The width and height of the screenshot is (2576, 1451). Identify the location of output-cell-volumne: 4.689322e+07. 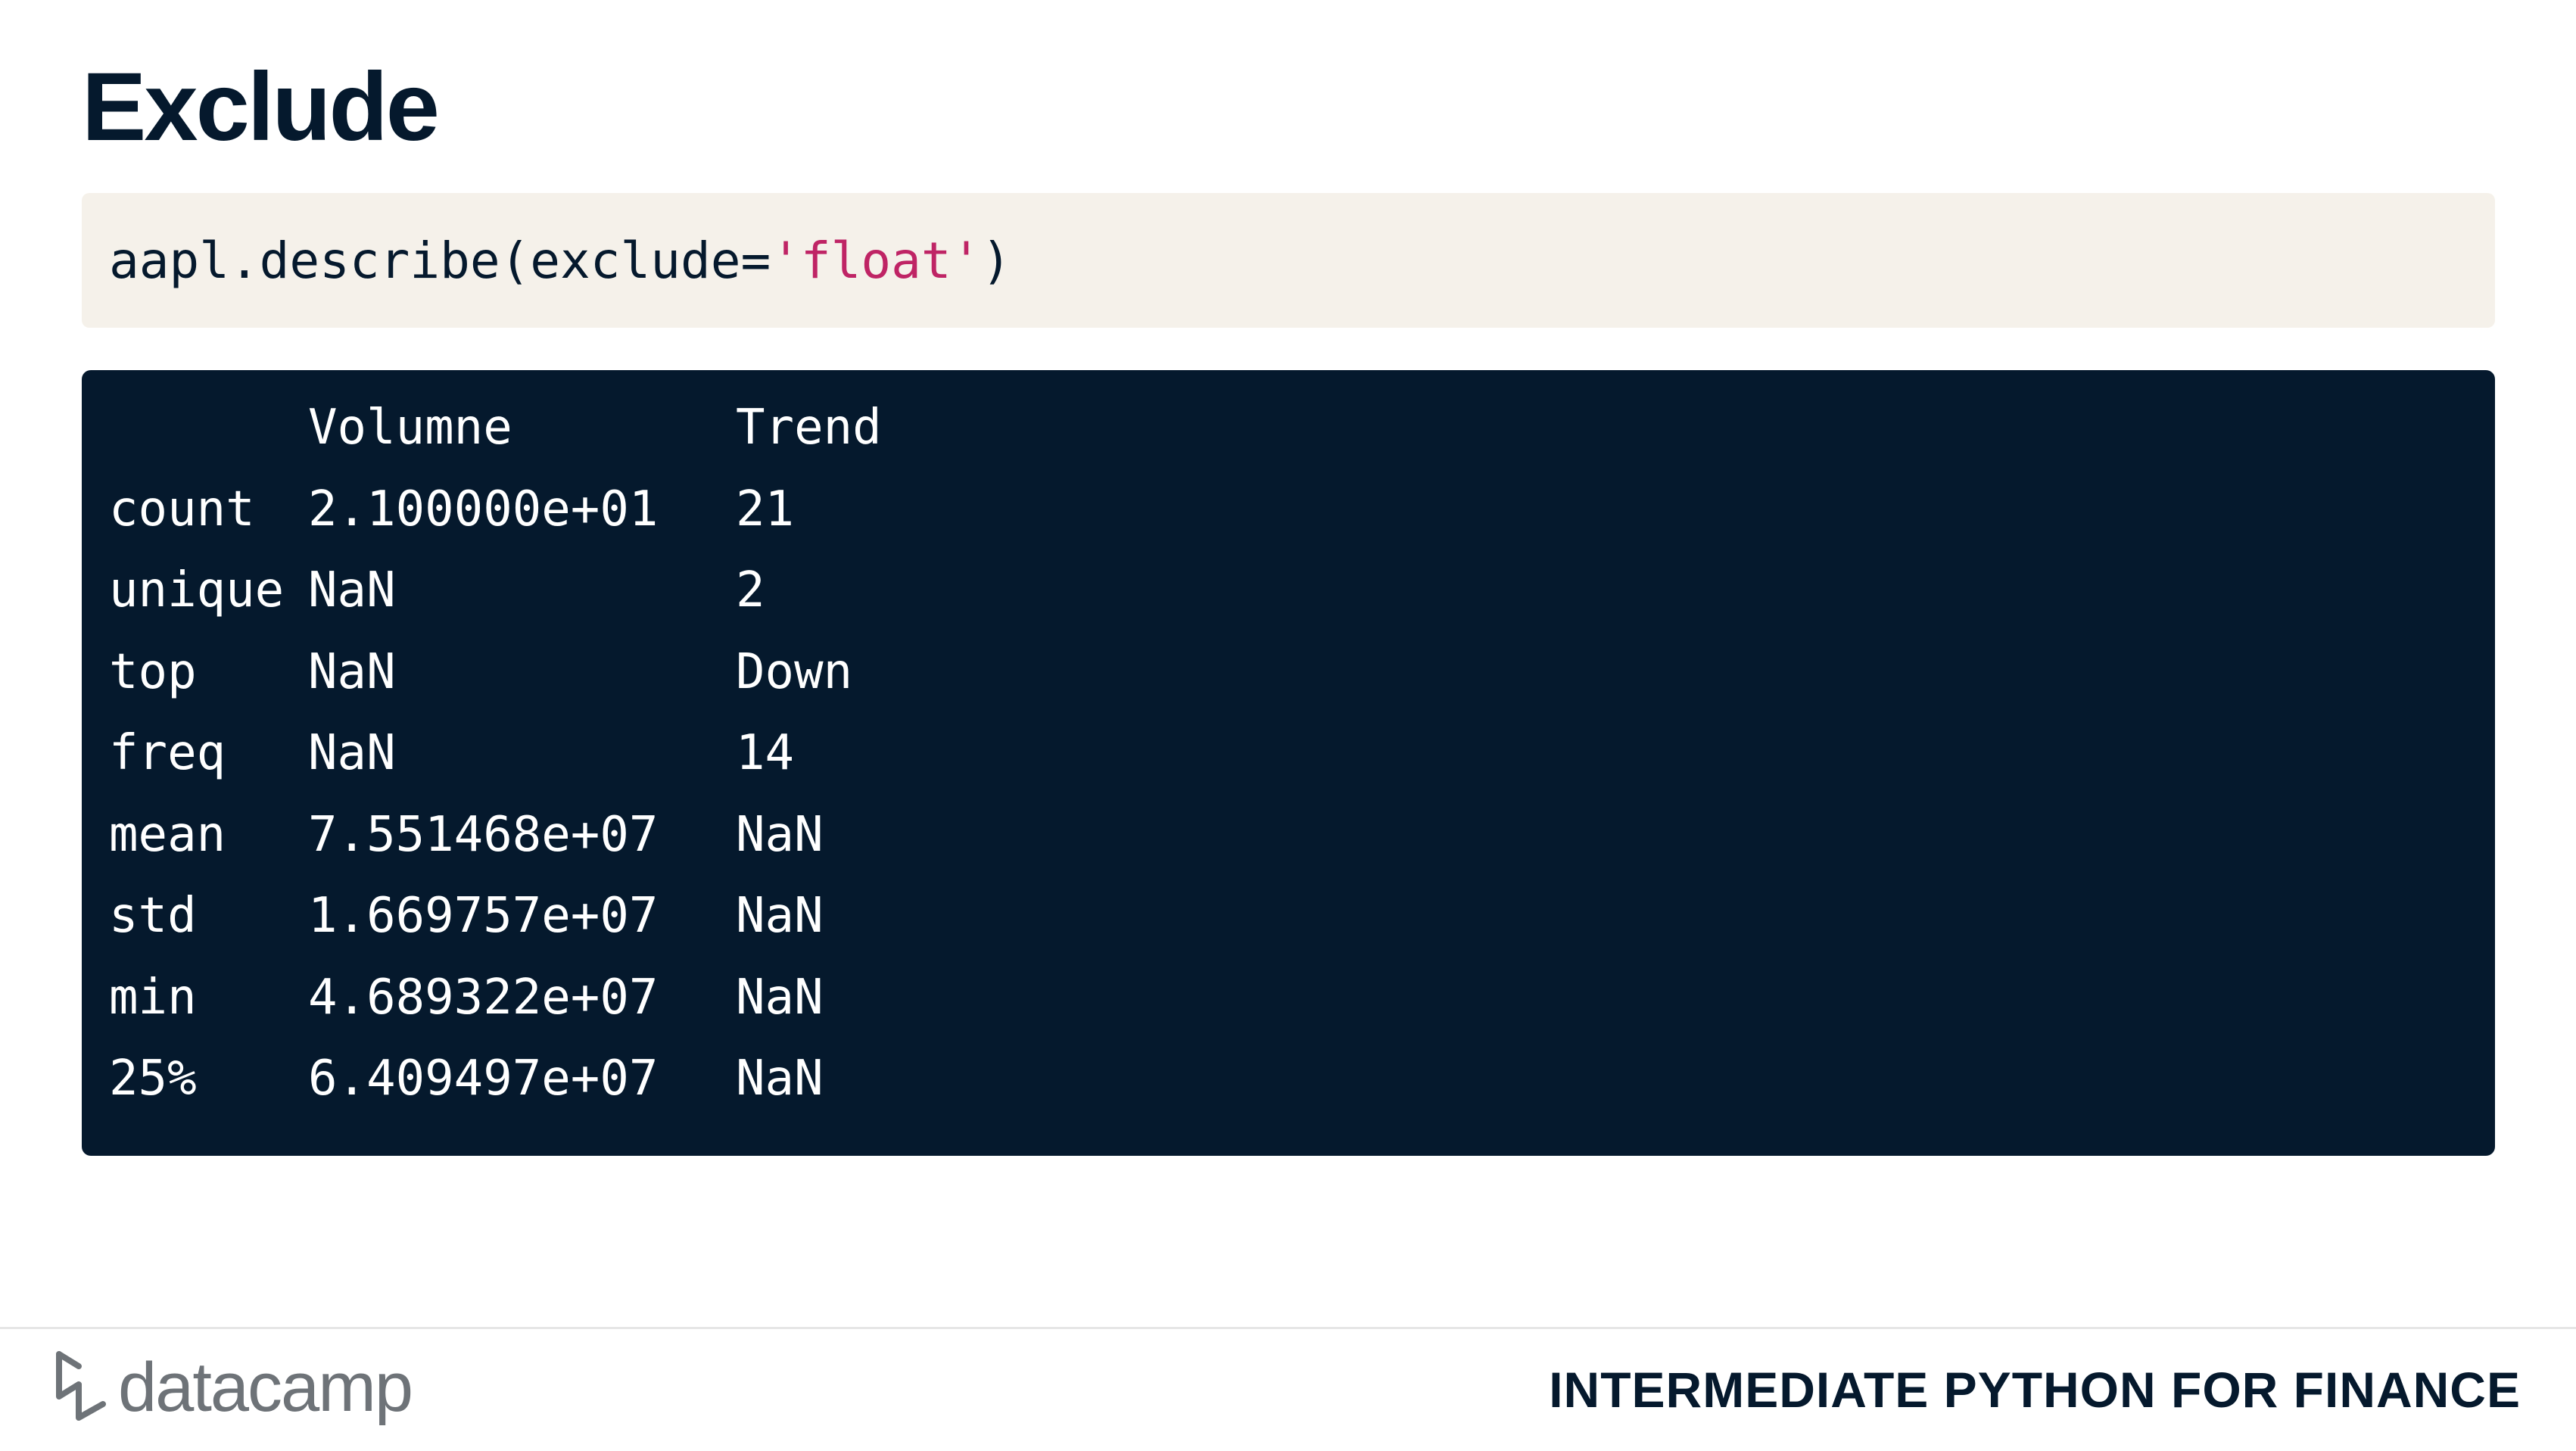
(483, 998).